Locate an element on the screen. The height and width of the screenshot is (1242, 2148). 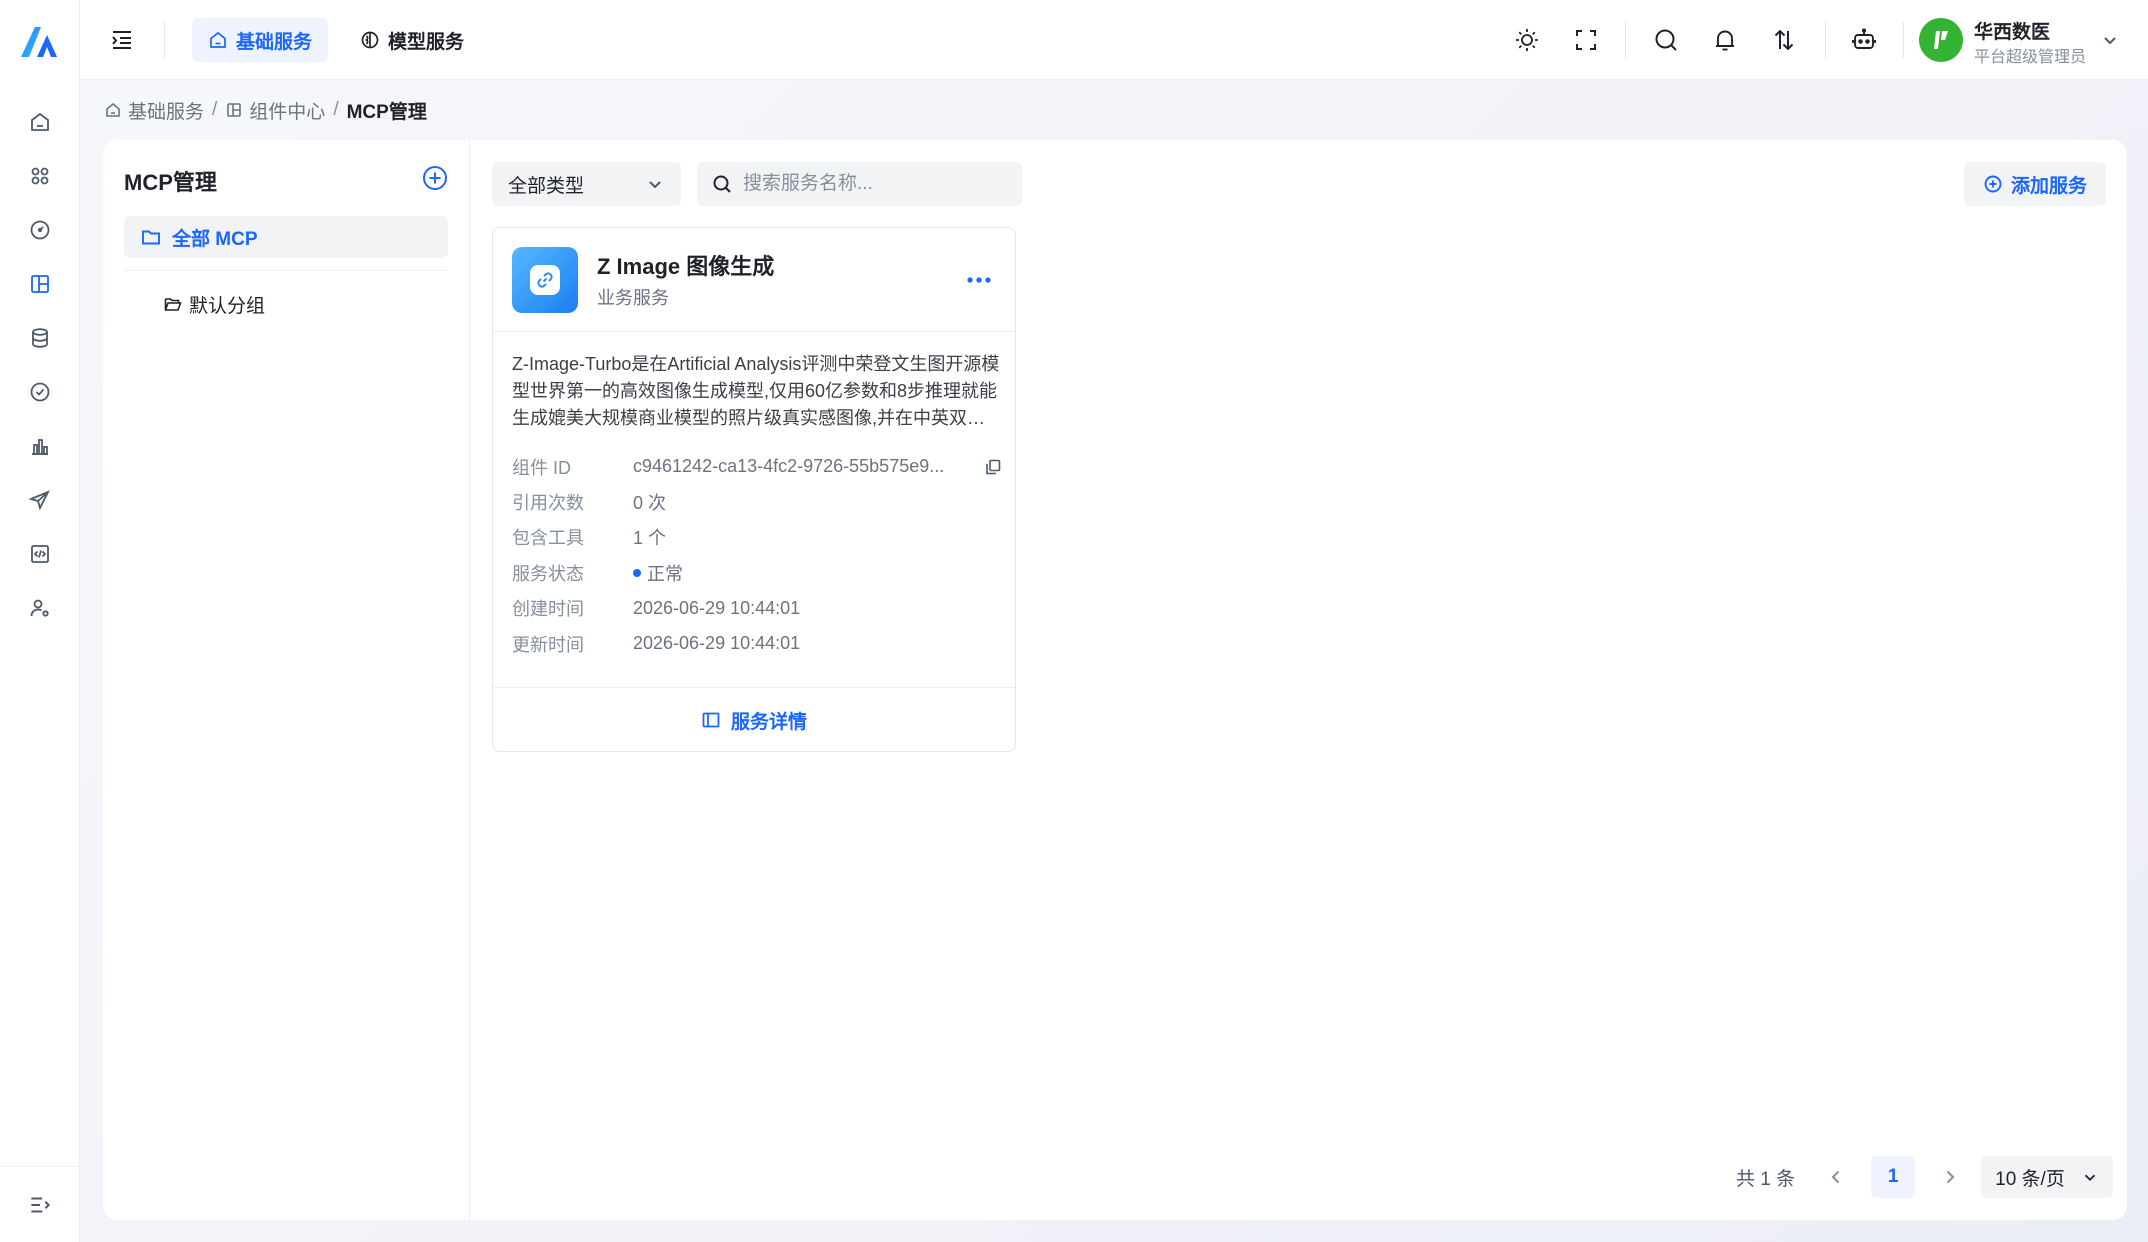
tab-basic-services: 基础服务 is located at coordinates (260, 40).